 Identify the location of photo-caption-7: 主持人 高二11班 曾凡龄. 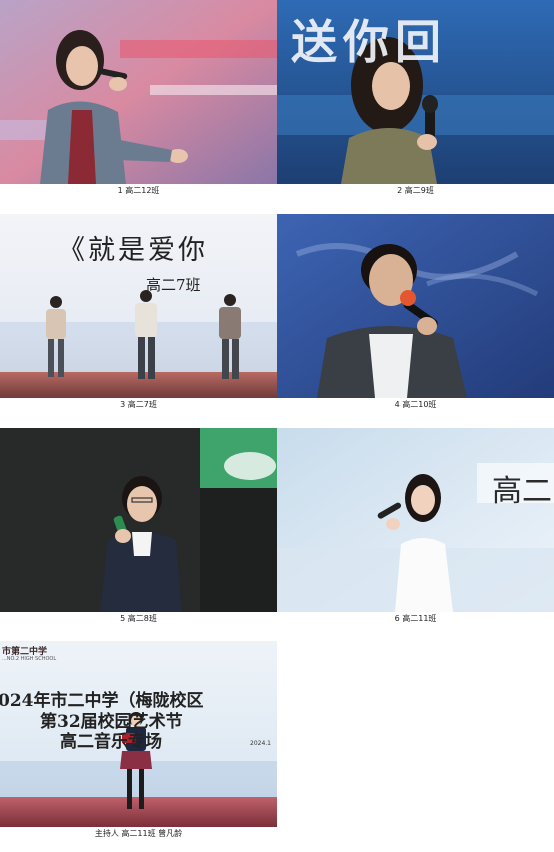
(138, 833).